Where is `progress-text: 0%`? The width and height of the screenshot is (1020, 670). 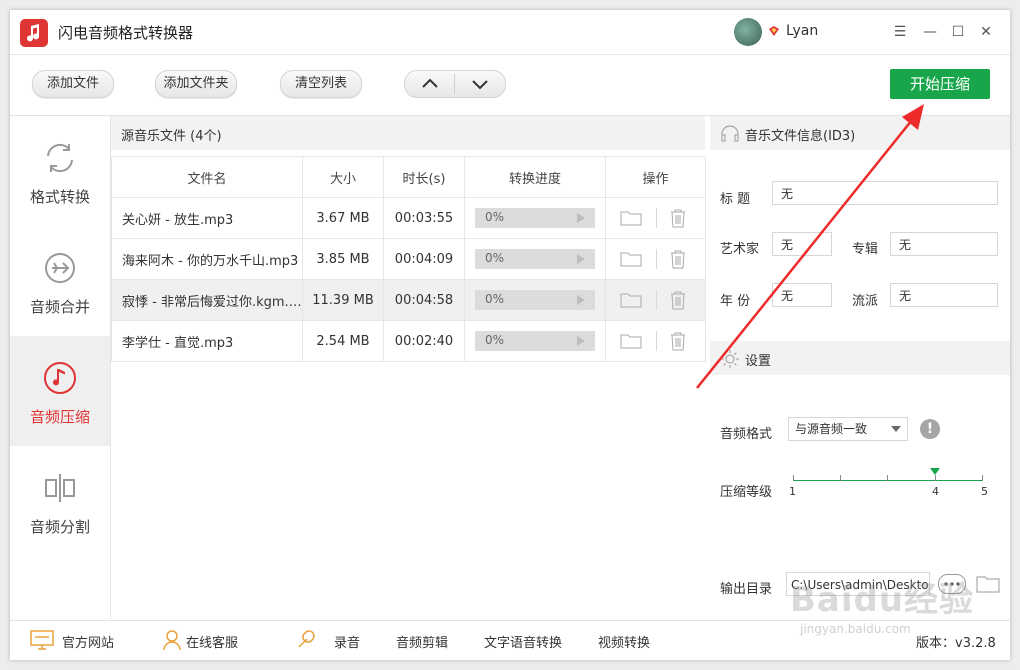
progress-text: 0% is located at coordinates (495, 217).